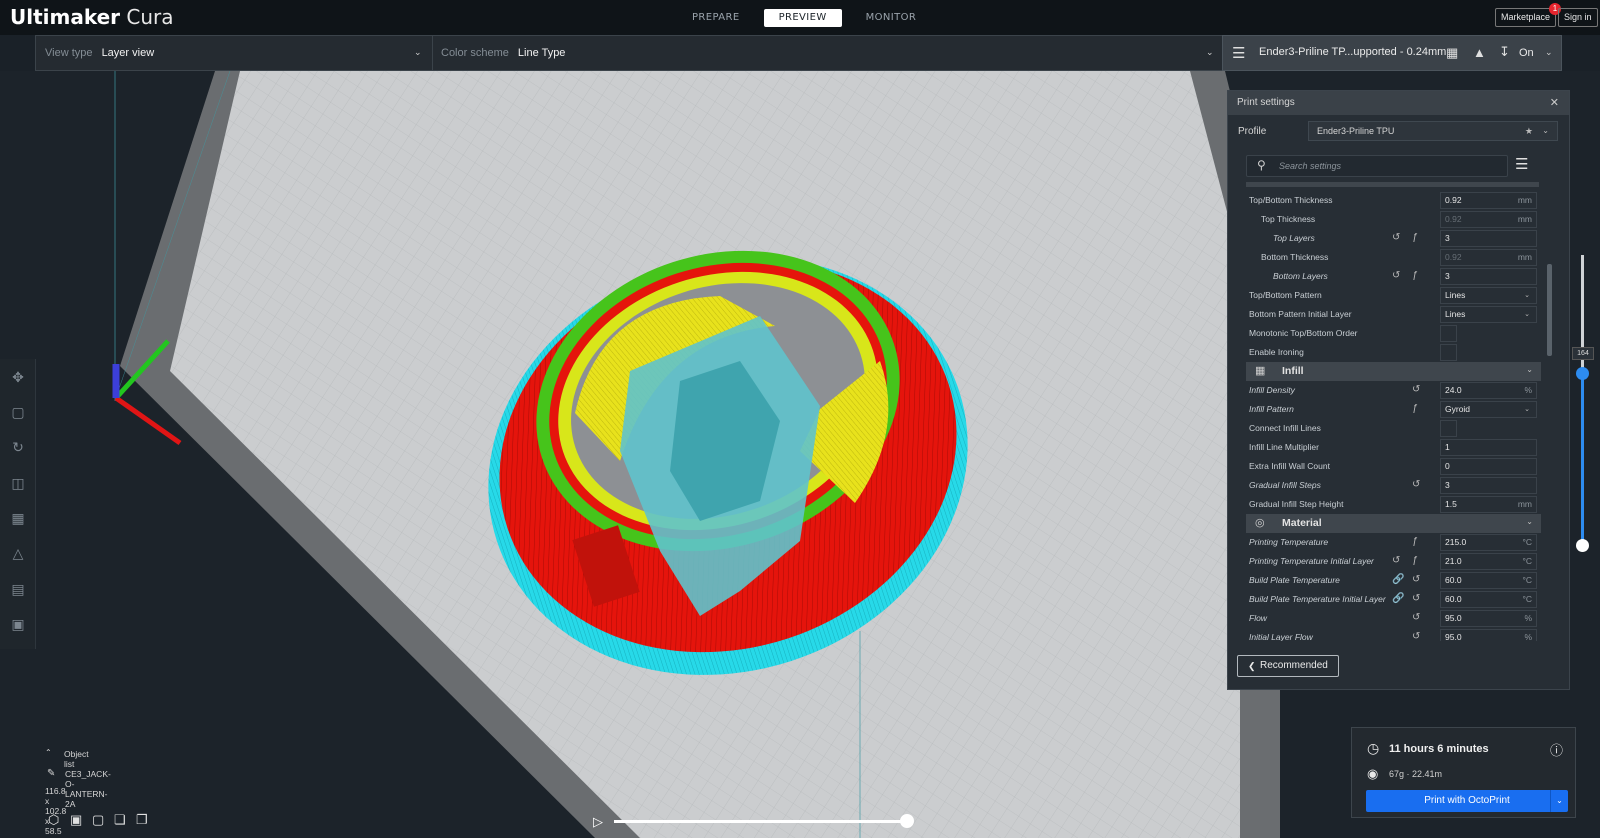 The image size is (1600, 838). Describe the element at coordinates (1582, 545) in the screenshot. I see `layer-slider-lower-handle` at that location.